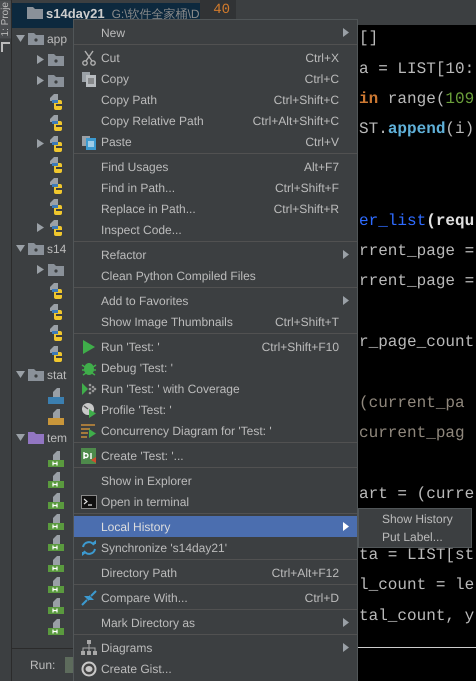 The width and height of the screenshot is (476, 681). What do you see at coordinates (215, 622) in the screenshot?
I see `menu-item: Mark Directory as` at bounding box center [215, 622].